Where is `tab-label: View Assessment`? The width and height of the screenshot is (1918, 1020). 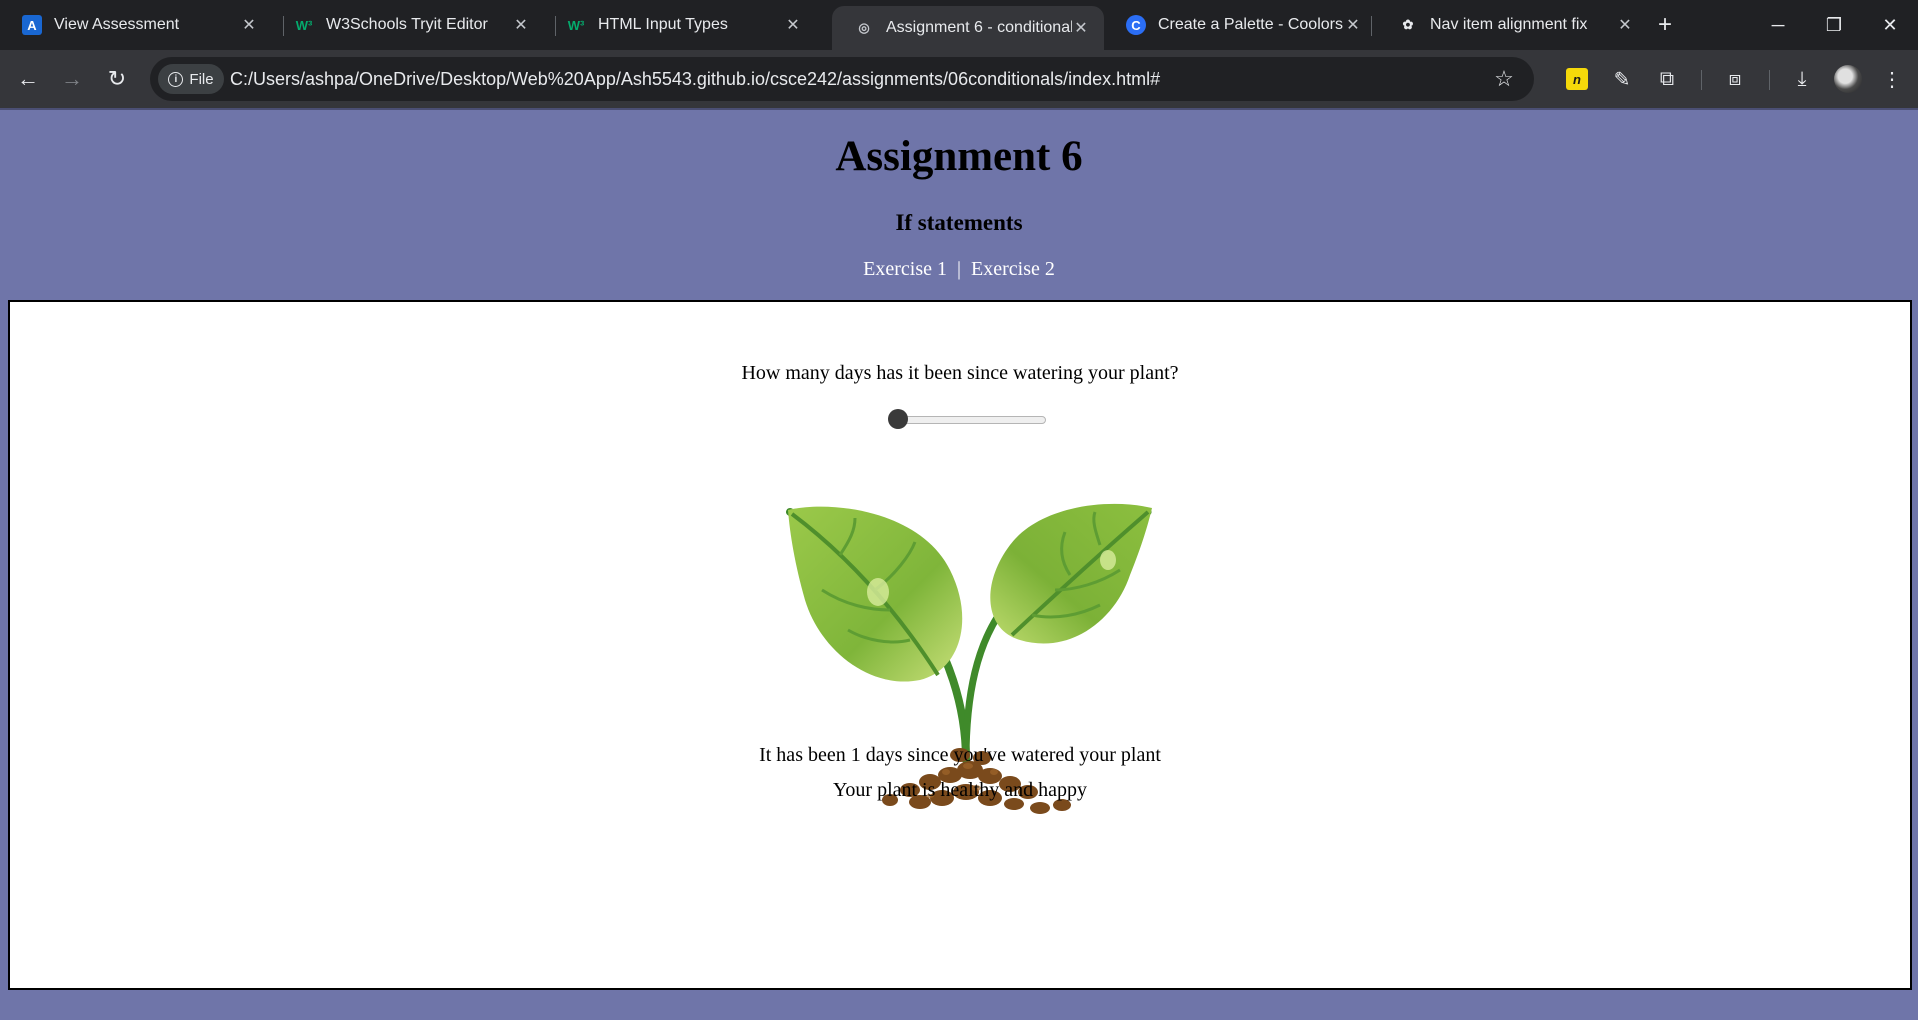 tab-label: View Assessment is located at coordinates (117, 24).